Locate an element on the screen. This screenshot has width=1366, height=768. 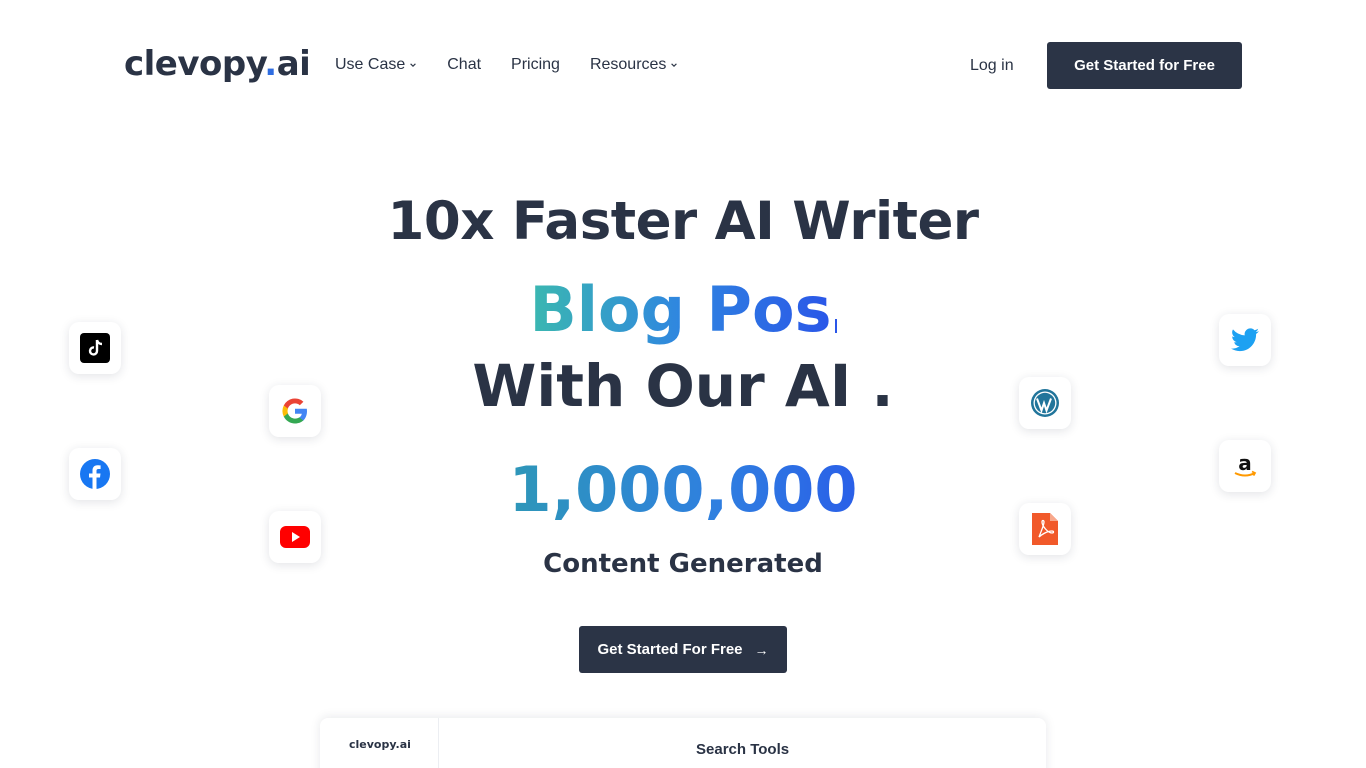
main-nav: Use Case Chat Pricing Resources is located at coordinates (521, 65).